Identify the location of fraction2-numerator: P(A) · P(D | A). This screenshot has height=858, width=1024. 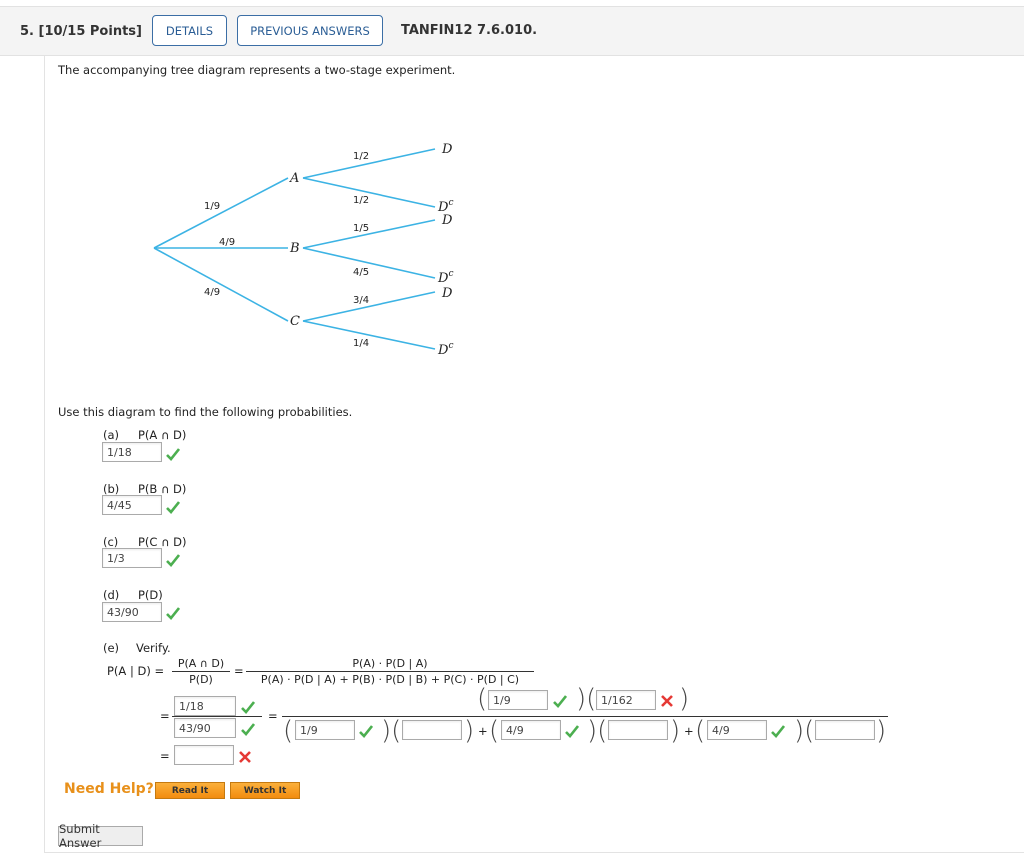
(390, 663).